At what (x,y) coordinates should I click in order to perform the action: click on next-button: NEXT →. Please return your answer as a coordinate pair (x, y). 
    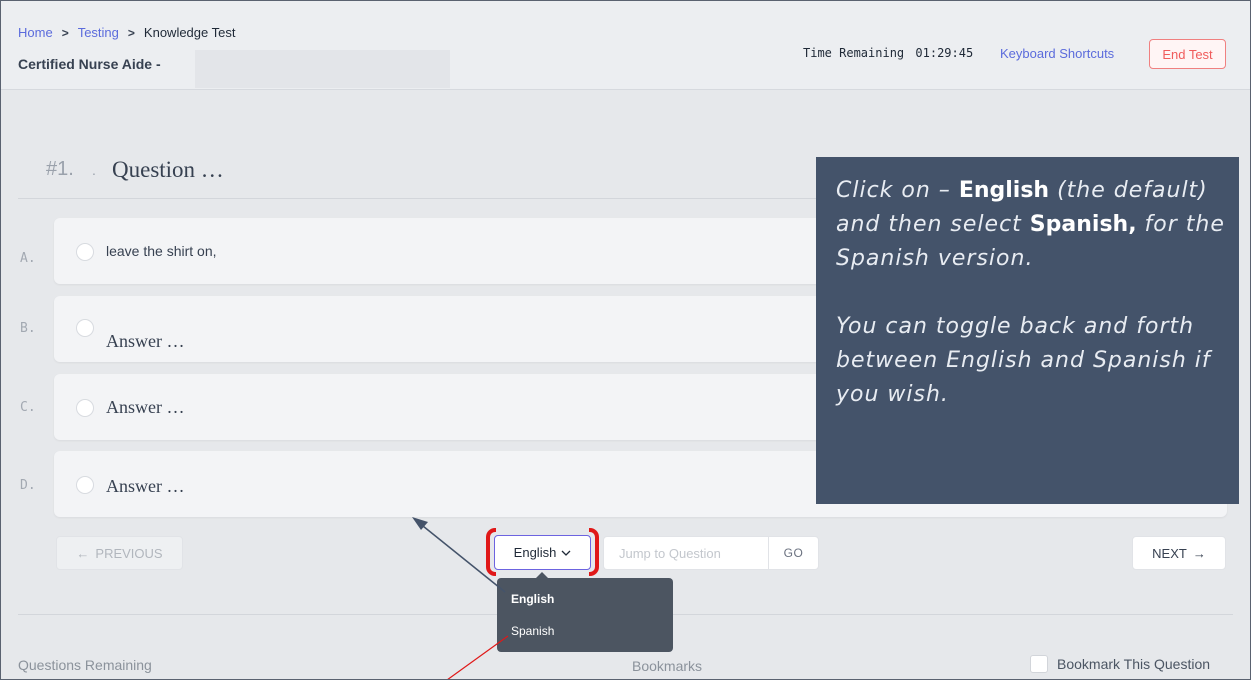
    Looking at the image, I should click on (1179, 553).